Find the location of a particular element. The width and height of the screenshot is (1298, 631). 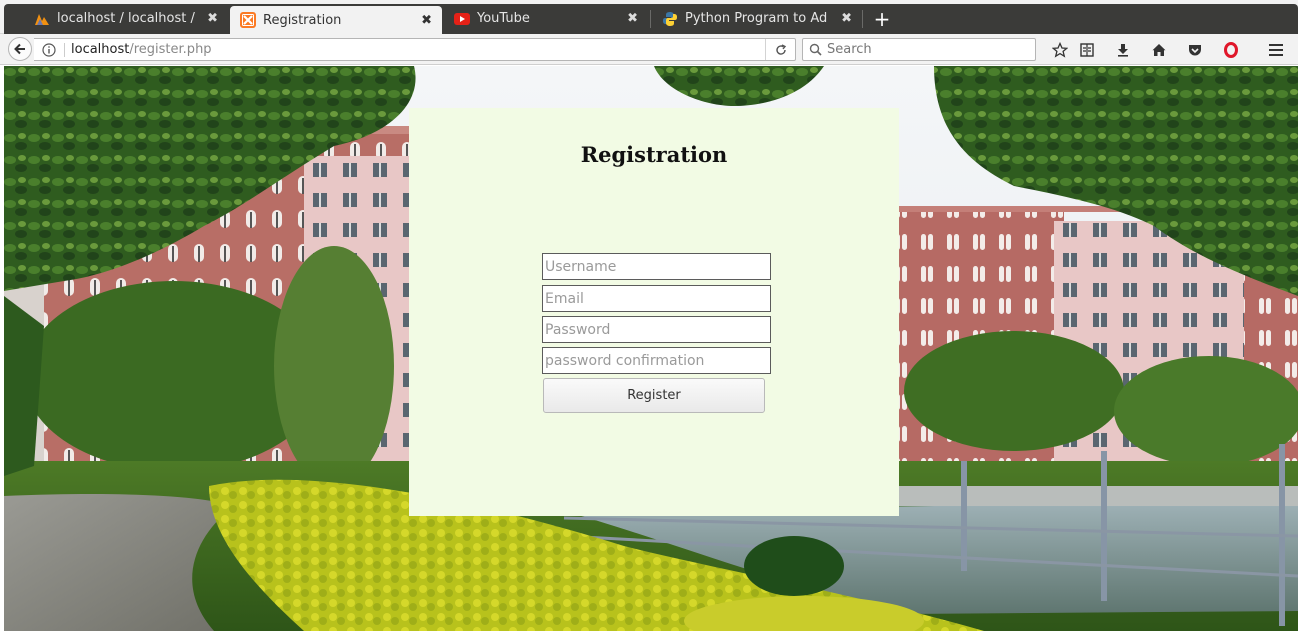

tab-registration: Registration ✖ is located at coordinates (336, 20).